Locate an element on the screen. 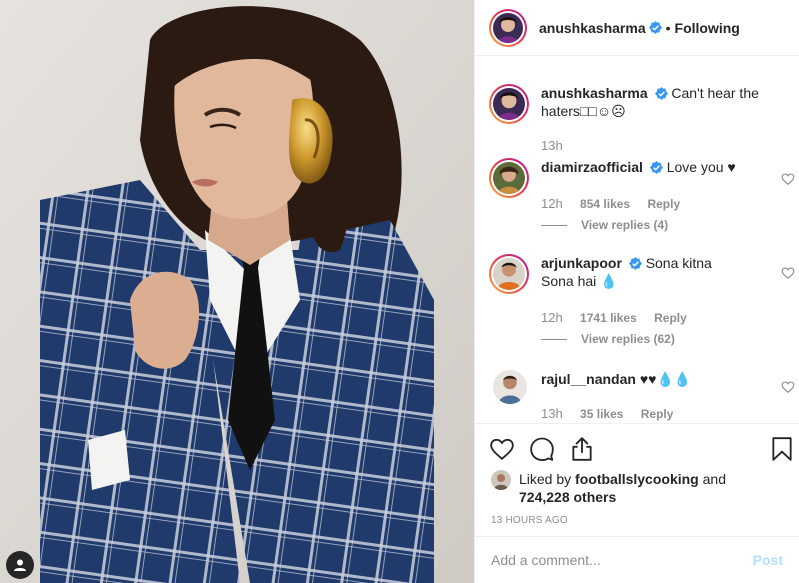  comment-body: arjunkapoor Sona kitna Sona hai 💧 is located at coordinates (643, 272).